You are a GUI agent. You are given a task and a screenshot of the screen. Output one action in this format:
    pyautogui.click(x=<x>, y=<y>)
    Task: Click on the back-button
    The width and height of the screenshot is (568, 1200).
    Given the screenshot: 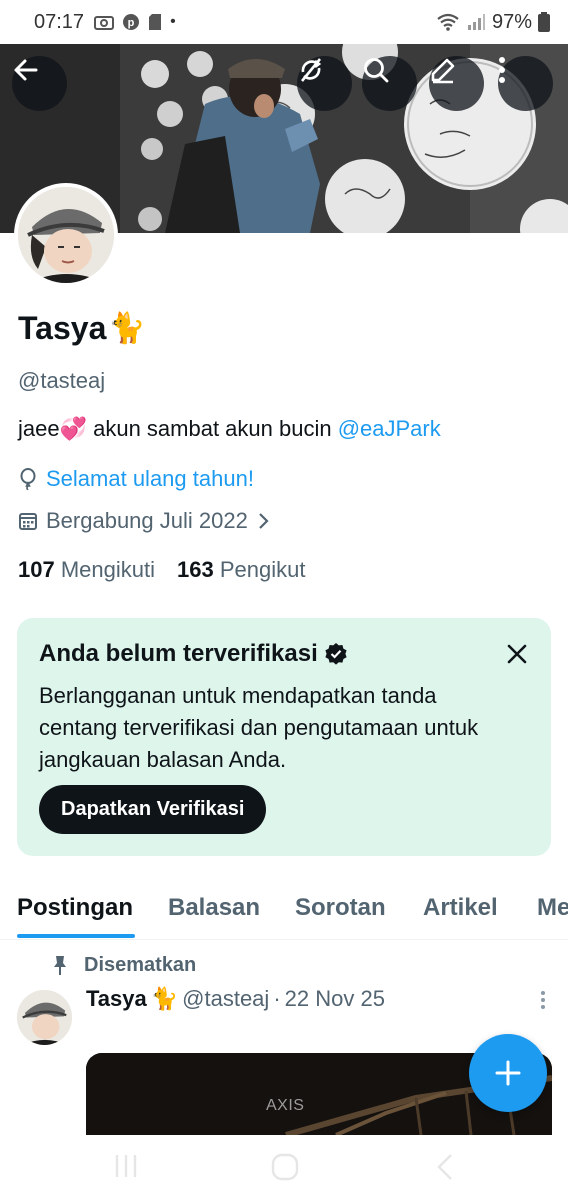 What is the action you would take?
    pyautogui.click(x=39, y=83)
    